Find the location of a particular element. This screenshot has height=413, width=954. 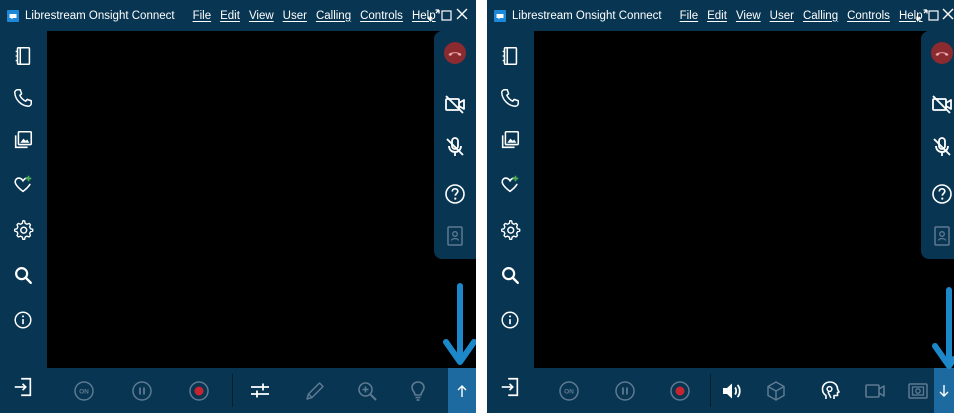

collapse-down-arrow-button is located at coordinates (944, 390).